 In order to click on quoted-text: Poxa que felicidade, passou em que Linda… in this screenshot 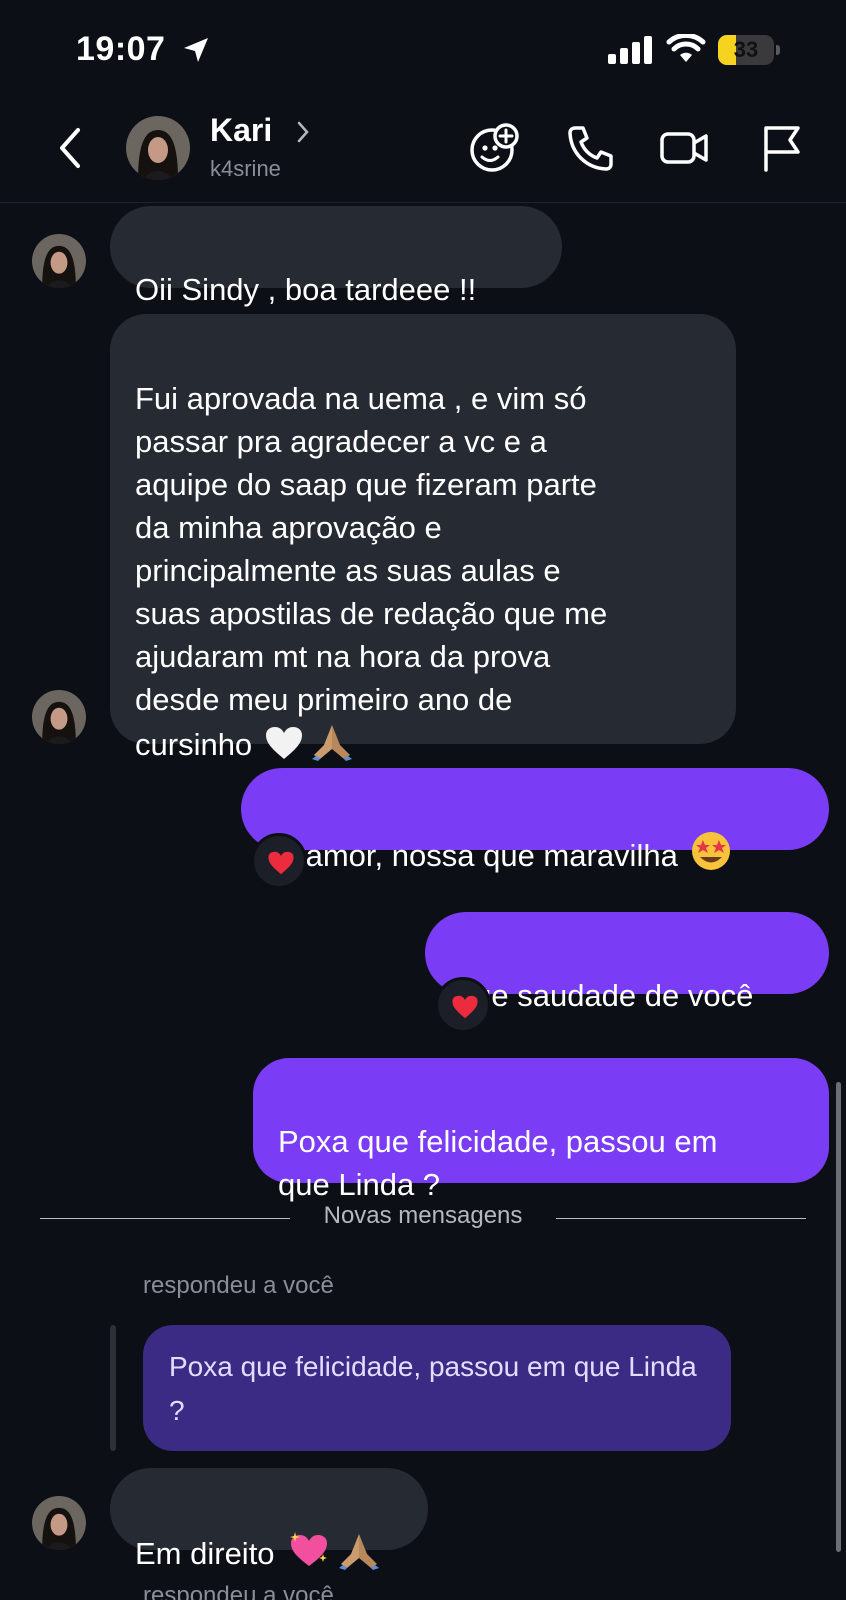, I will do `click(433, 1388)`.